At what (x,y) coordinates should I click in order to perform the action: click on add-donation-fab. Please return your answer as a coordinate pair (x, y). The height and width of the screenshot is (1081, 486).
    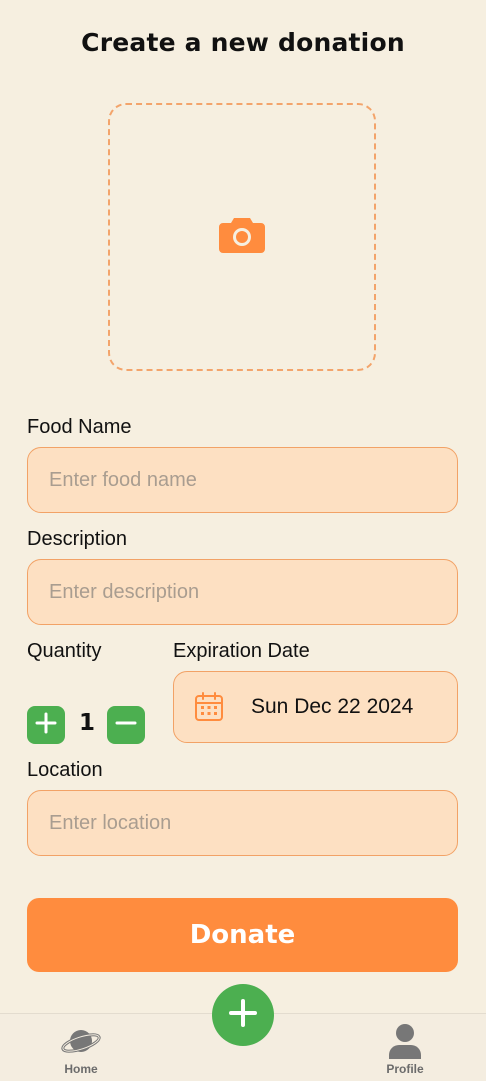
    Looking at the image, I should click on (243, 1015).